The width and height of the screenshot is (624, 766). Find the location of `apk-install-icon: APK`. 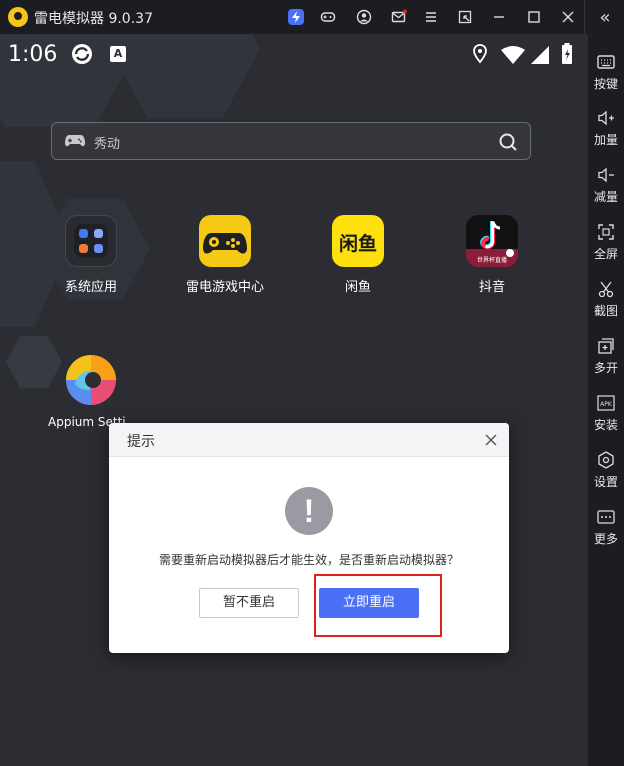

apk-install-icon: APK is located at coordinates (606, 403).